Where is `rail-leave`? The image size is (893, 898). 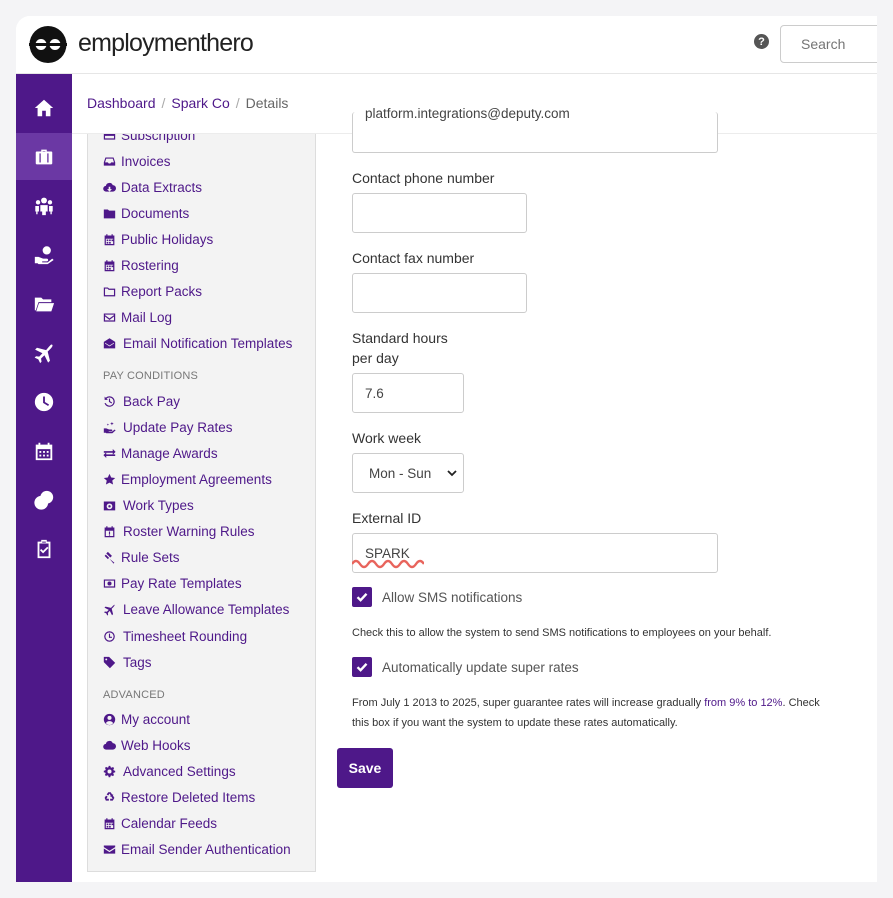 rail-leave is located at coordinates (44, 352).